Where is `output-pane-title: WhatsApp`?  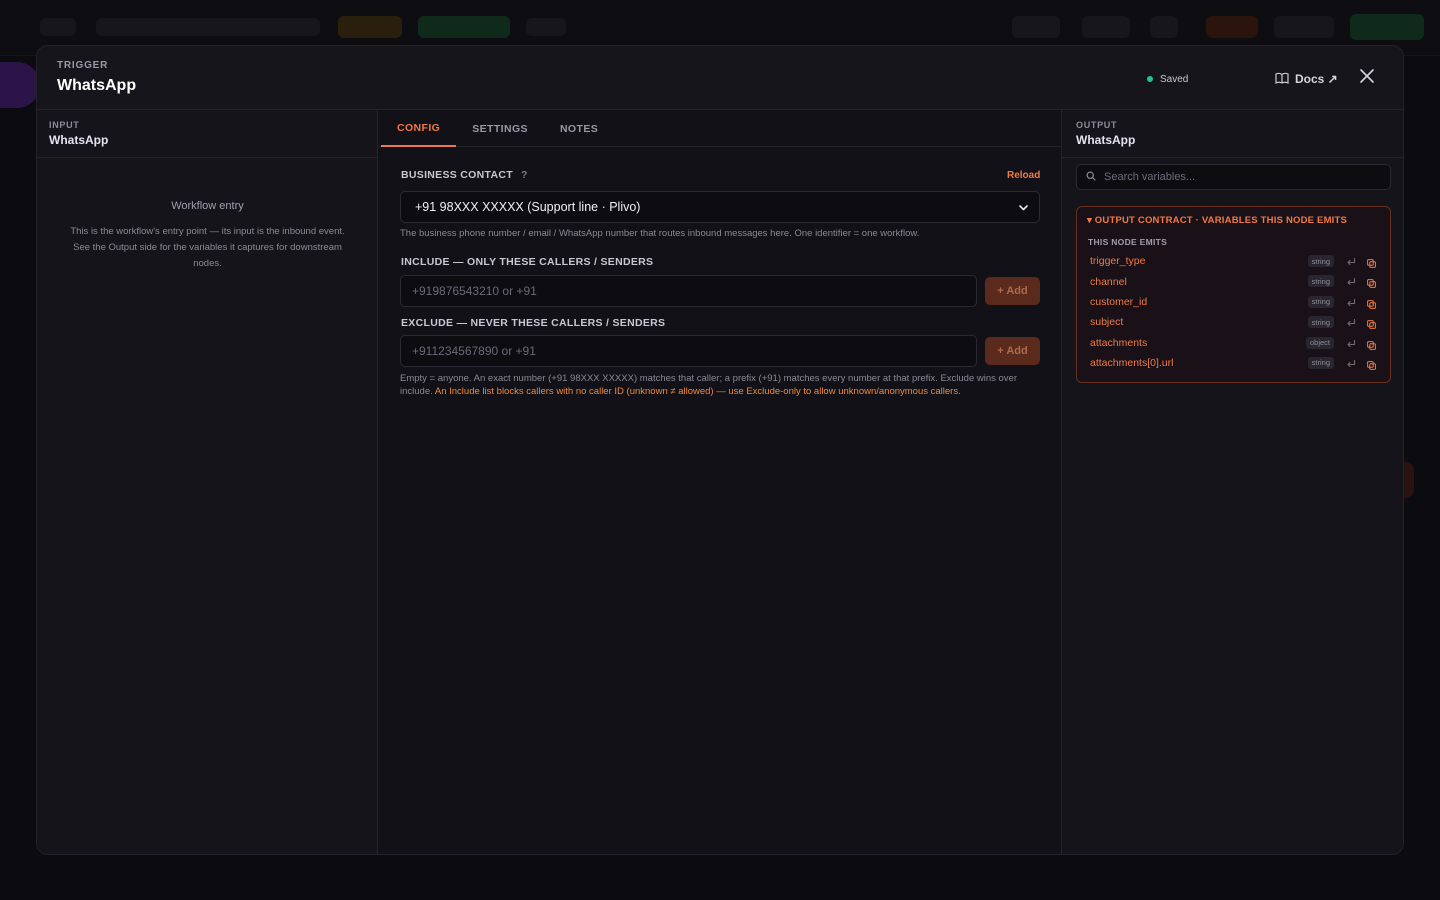 output-pane-title: WhatsApp is located at coordinates (1106, 140).